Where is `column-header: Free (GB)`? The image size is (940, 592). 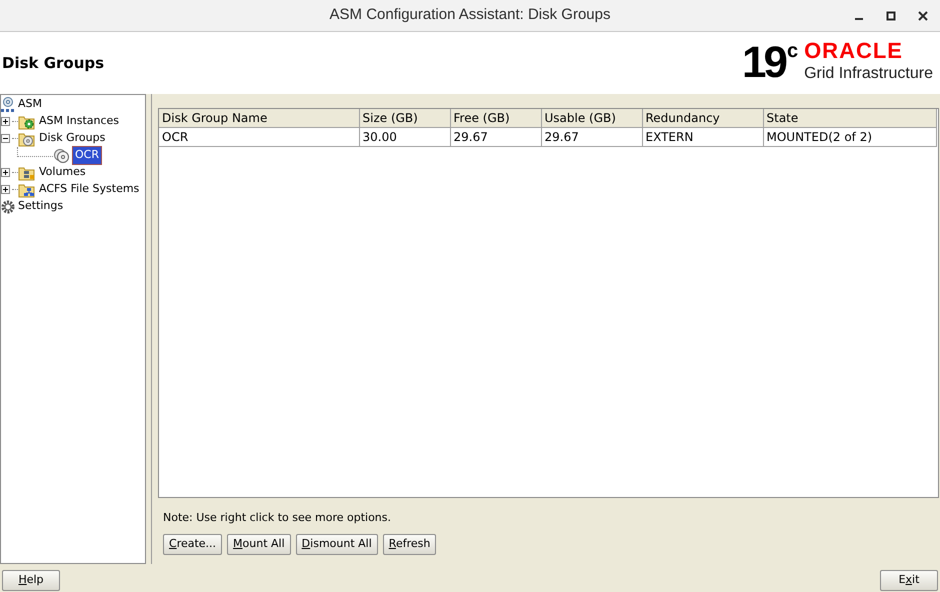 column-header: Free (GB) is located at coordinates (495, 118).